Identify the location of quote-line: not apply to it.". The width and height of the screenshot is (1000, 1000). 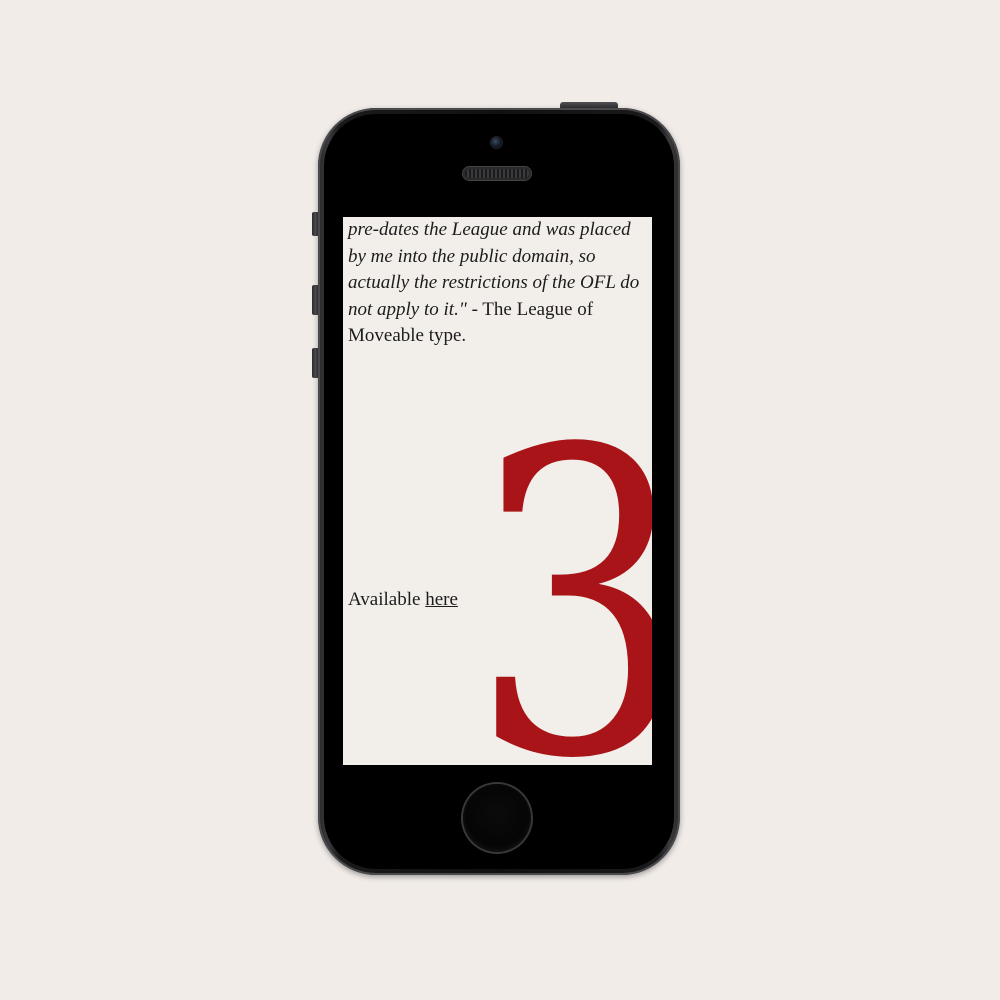
(407, 309).